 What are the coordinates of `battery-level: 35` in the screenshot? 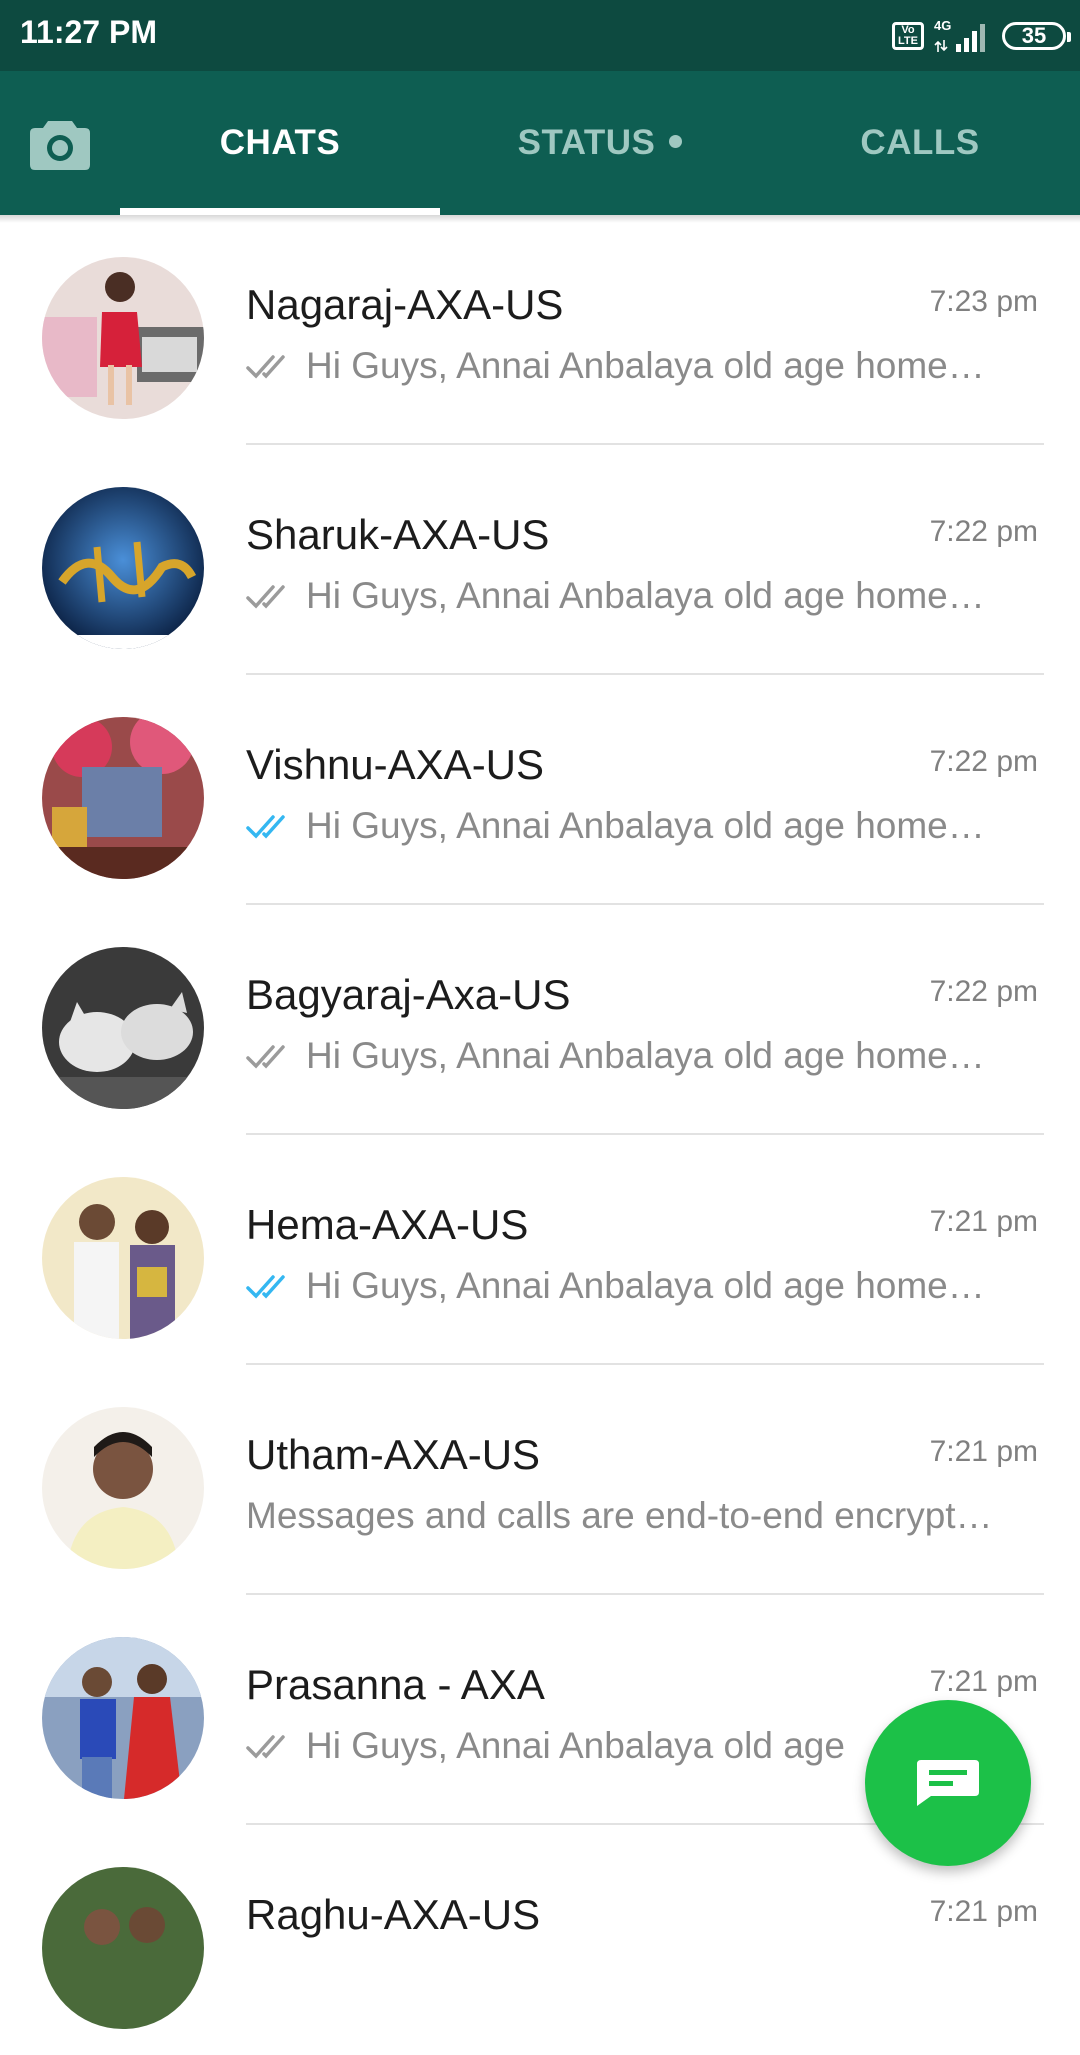 It's located at (1034, 35).